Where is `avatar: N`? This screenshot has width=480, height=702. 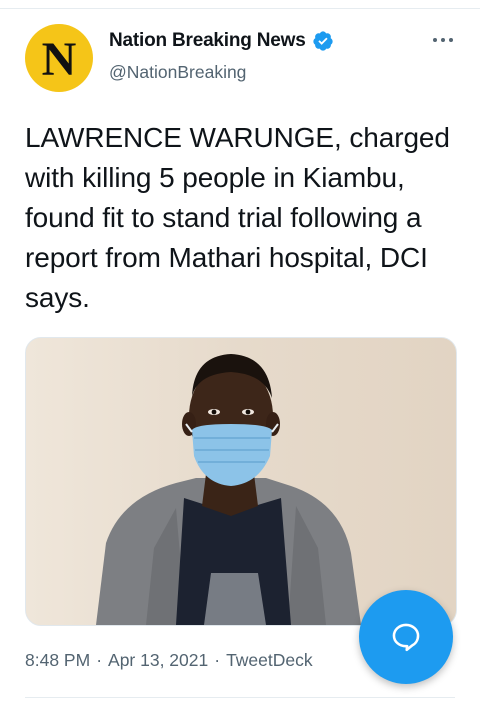 avatar: N is located at coordinates (59, 58).